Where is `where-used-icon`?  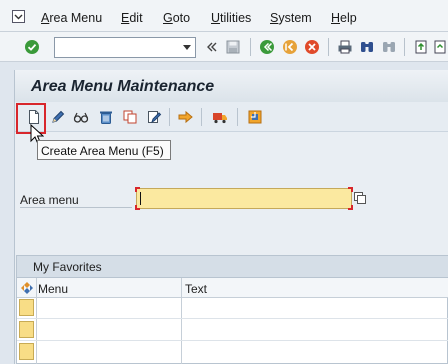
where-used-icon is located at coordinates (255, 117).